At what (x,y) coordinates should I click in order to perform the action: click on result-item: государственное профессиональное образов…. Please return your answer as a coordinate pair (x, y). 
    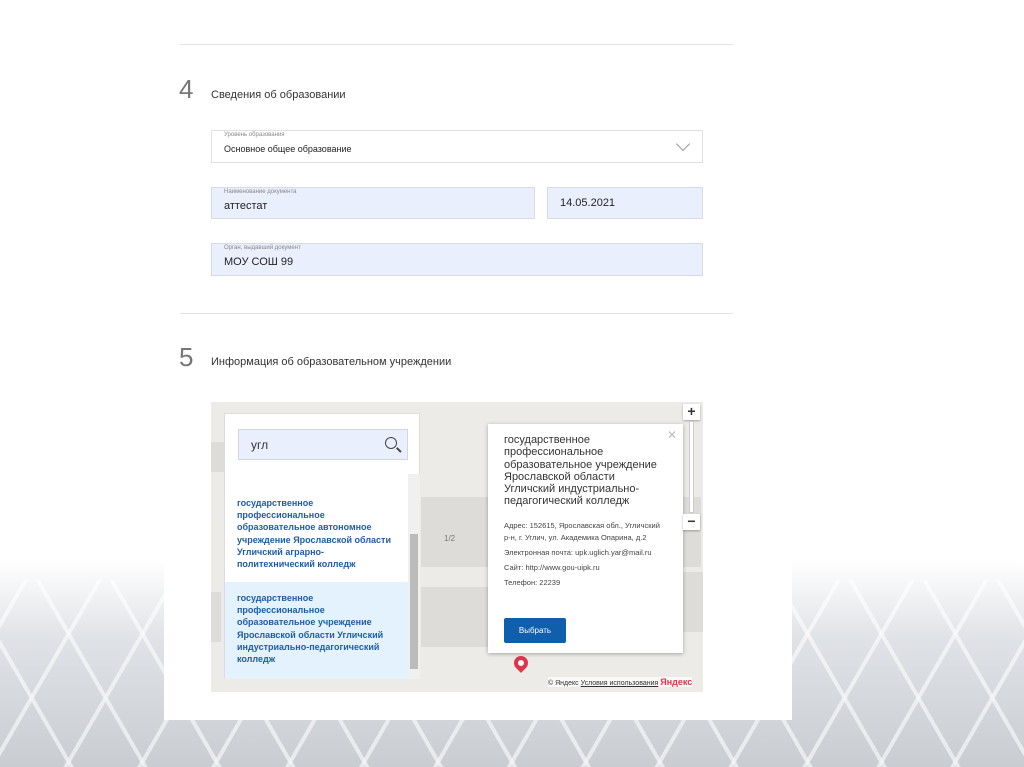
    Looking at the image, I should click on (316, 534).